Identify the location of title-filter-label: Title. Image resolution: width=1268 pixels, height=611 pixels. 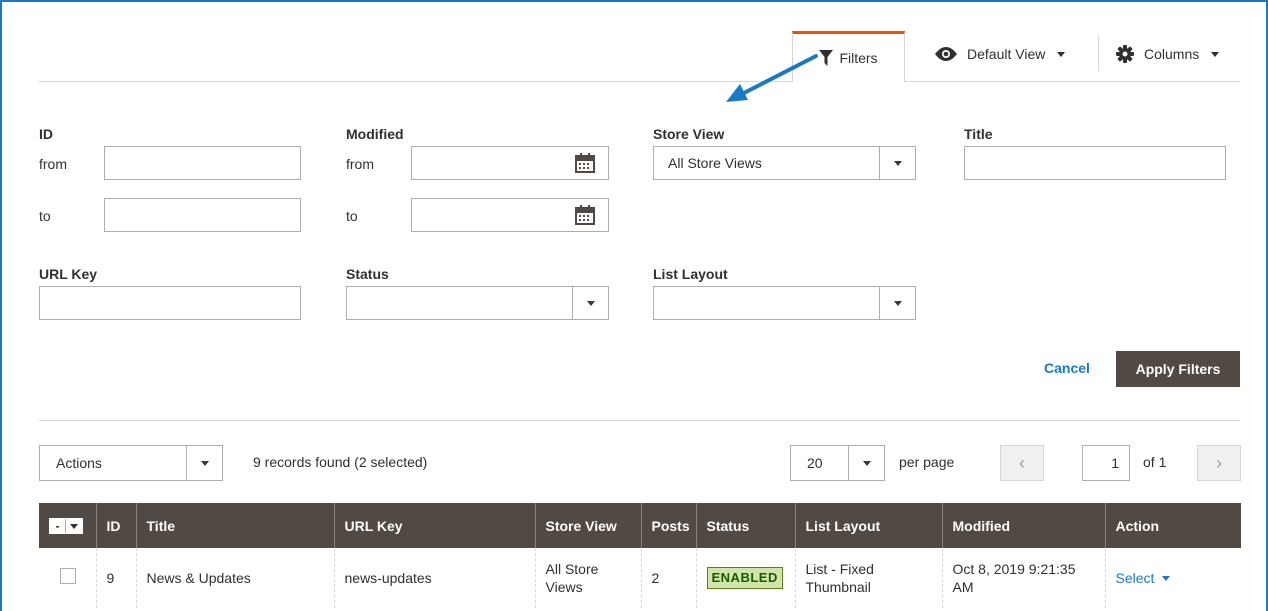
(978, 134).